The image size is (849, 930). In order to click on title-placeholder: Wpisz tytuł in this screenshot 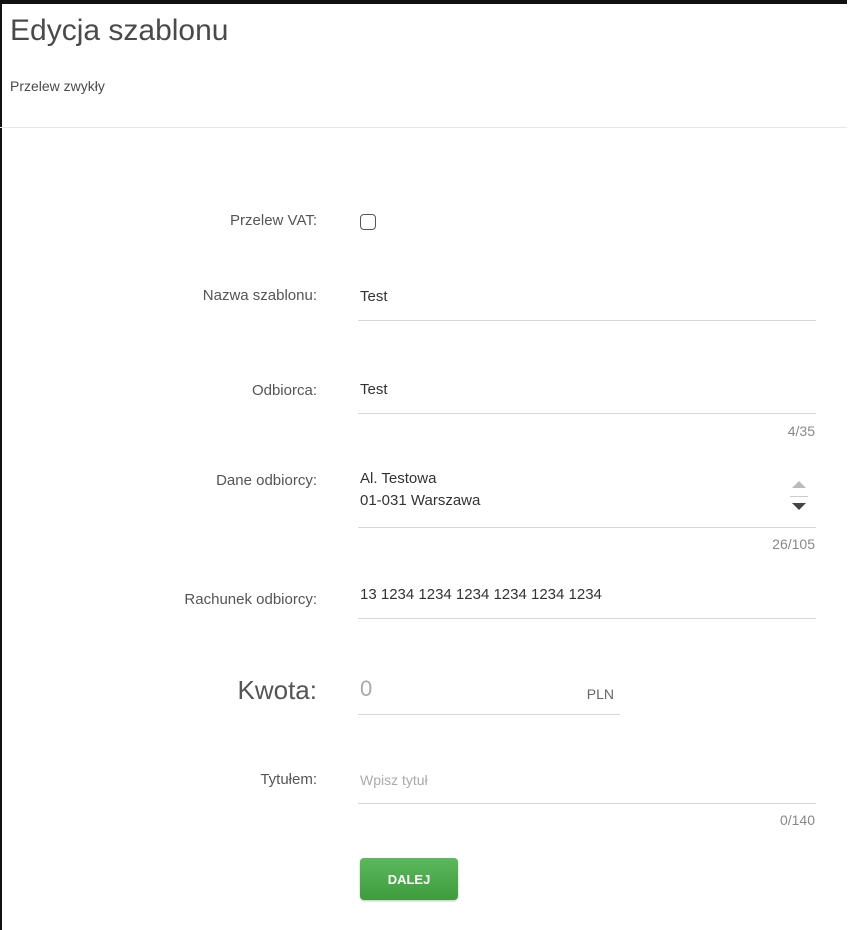, I will do `click(394, 780)`.